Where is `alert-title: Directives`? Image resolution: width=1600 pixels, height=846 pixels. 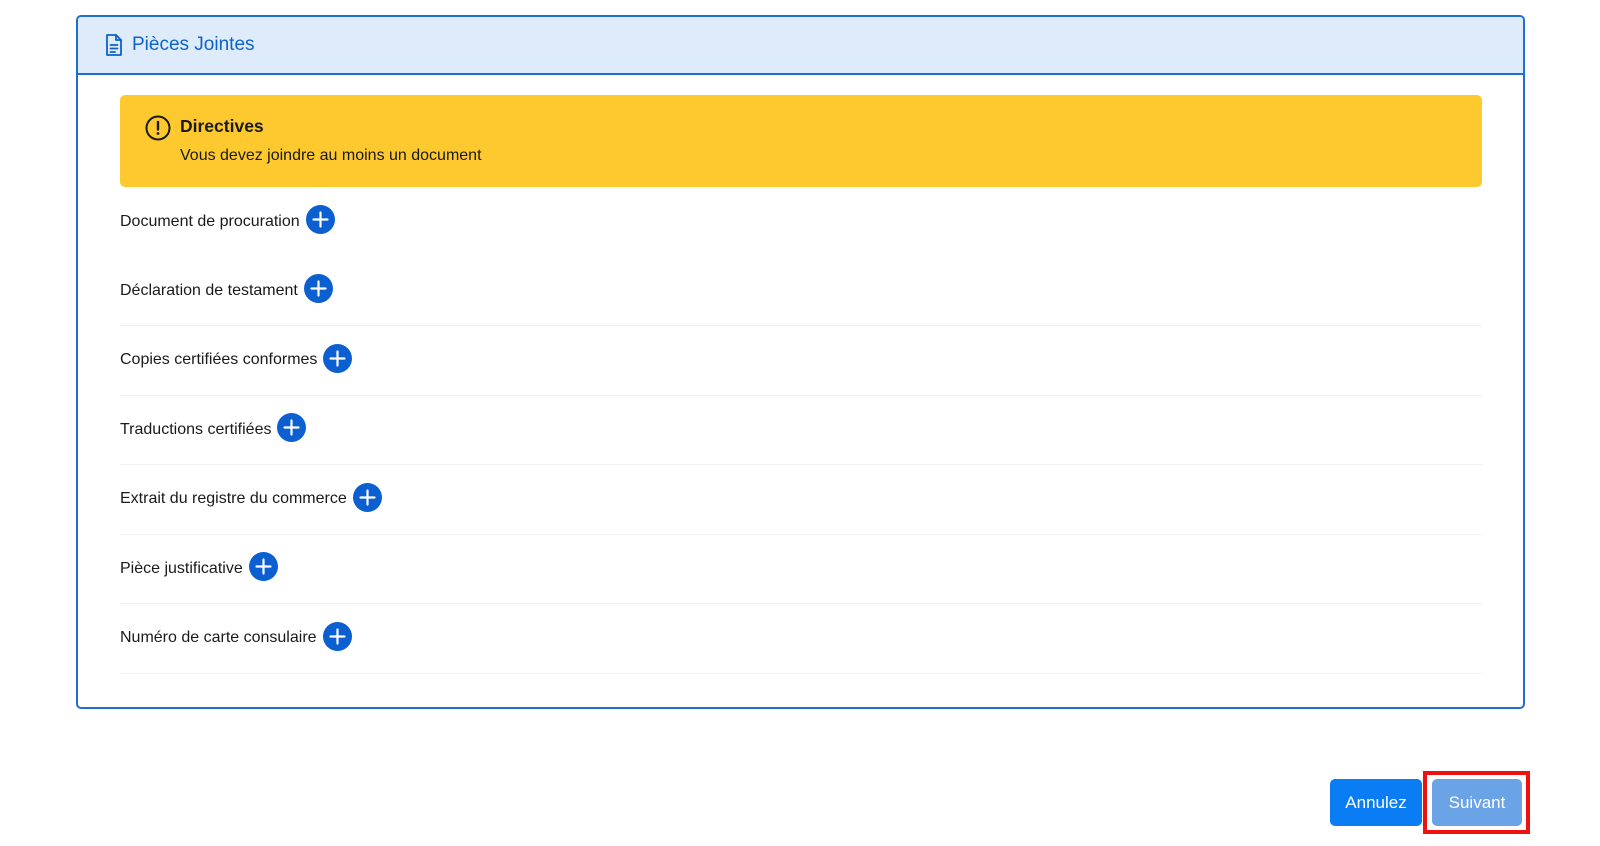 alert-title: Directives is located at coordinates (222, 126).